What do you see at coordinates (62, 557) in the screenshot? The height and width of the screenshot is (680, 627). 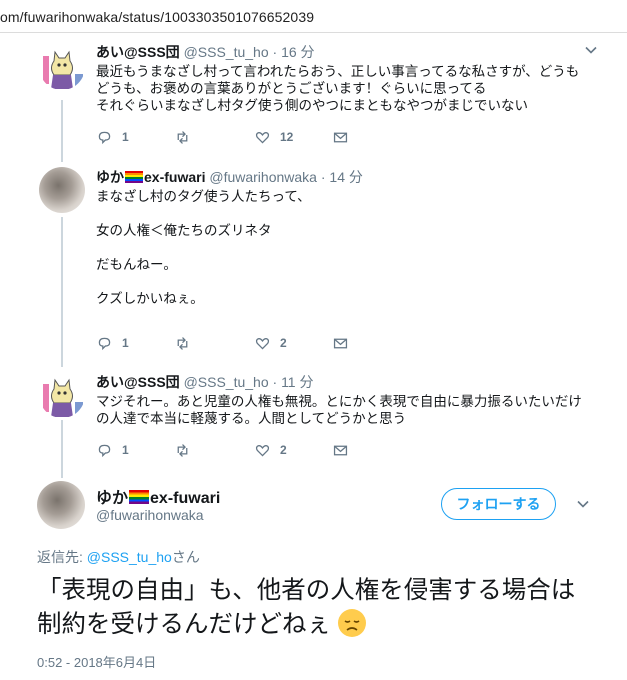 I see `reply-to-prefix: 返信先:` at bounding box center [62, 557].